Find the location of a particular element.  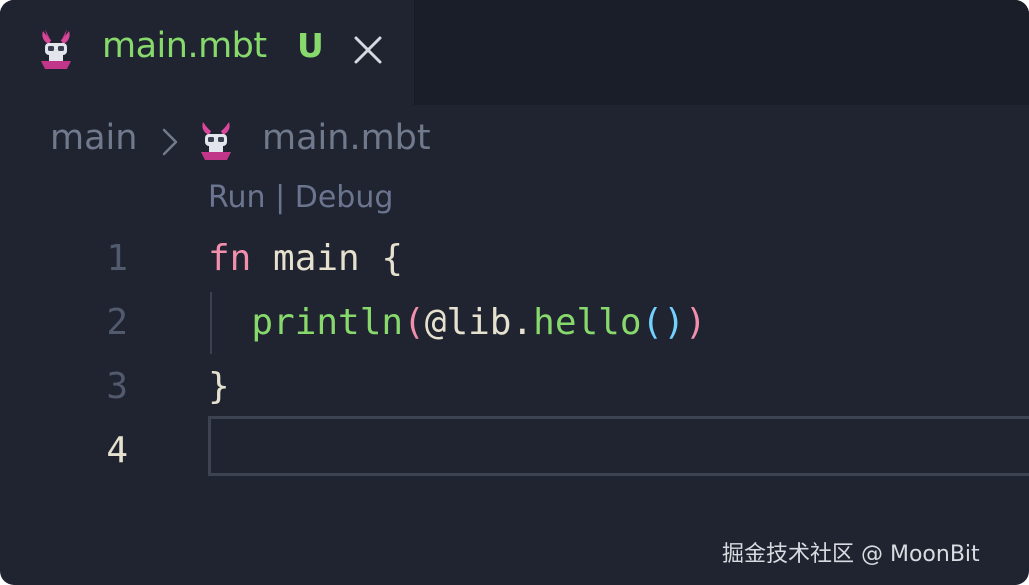

code-line-1: fn main { is located at coordinates (305, 258).